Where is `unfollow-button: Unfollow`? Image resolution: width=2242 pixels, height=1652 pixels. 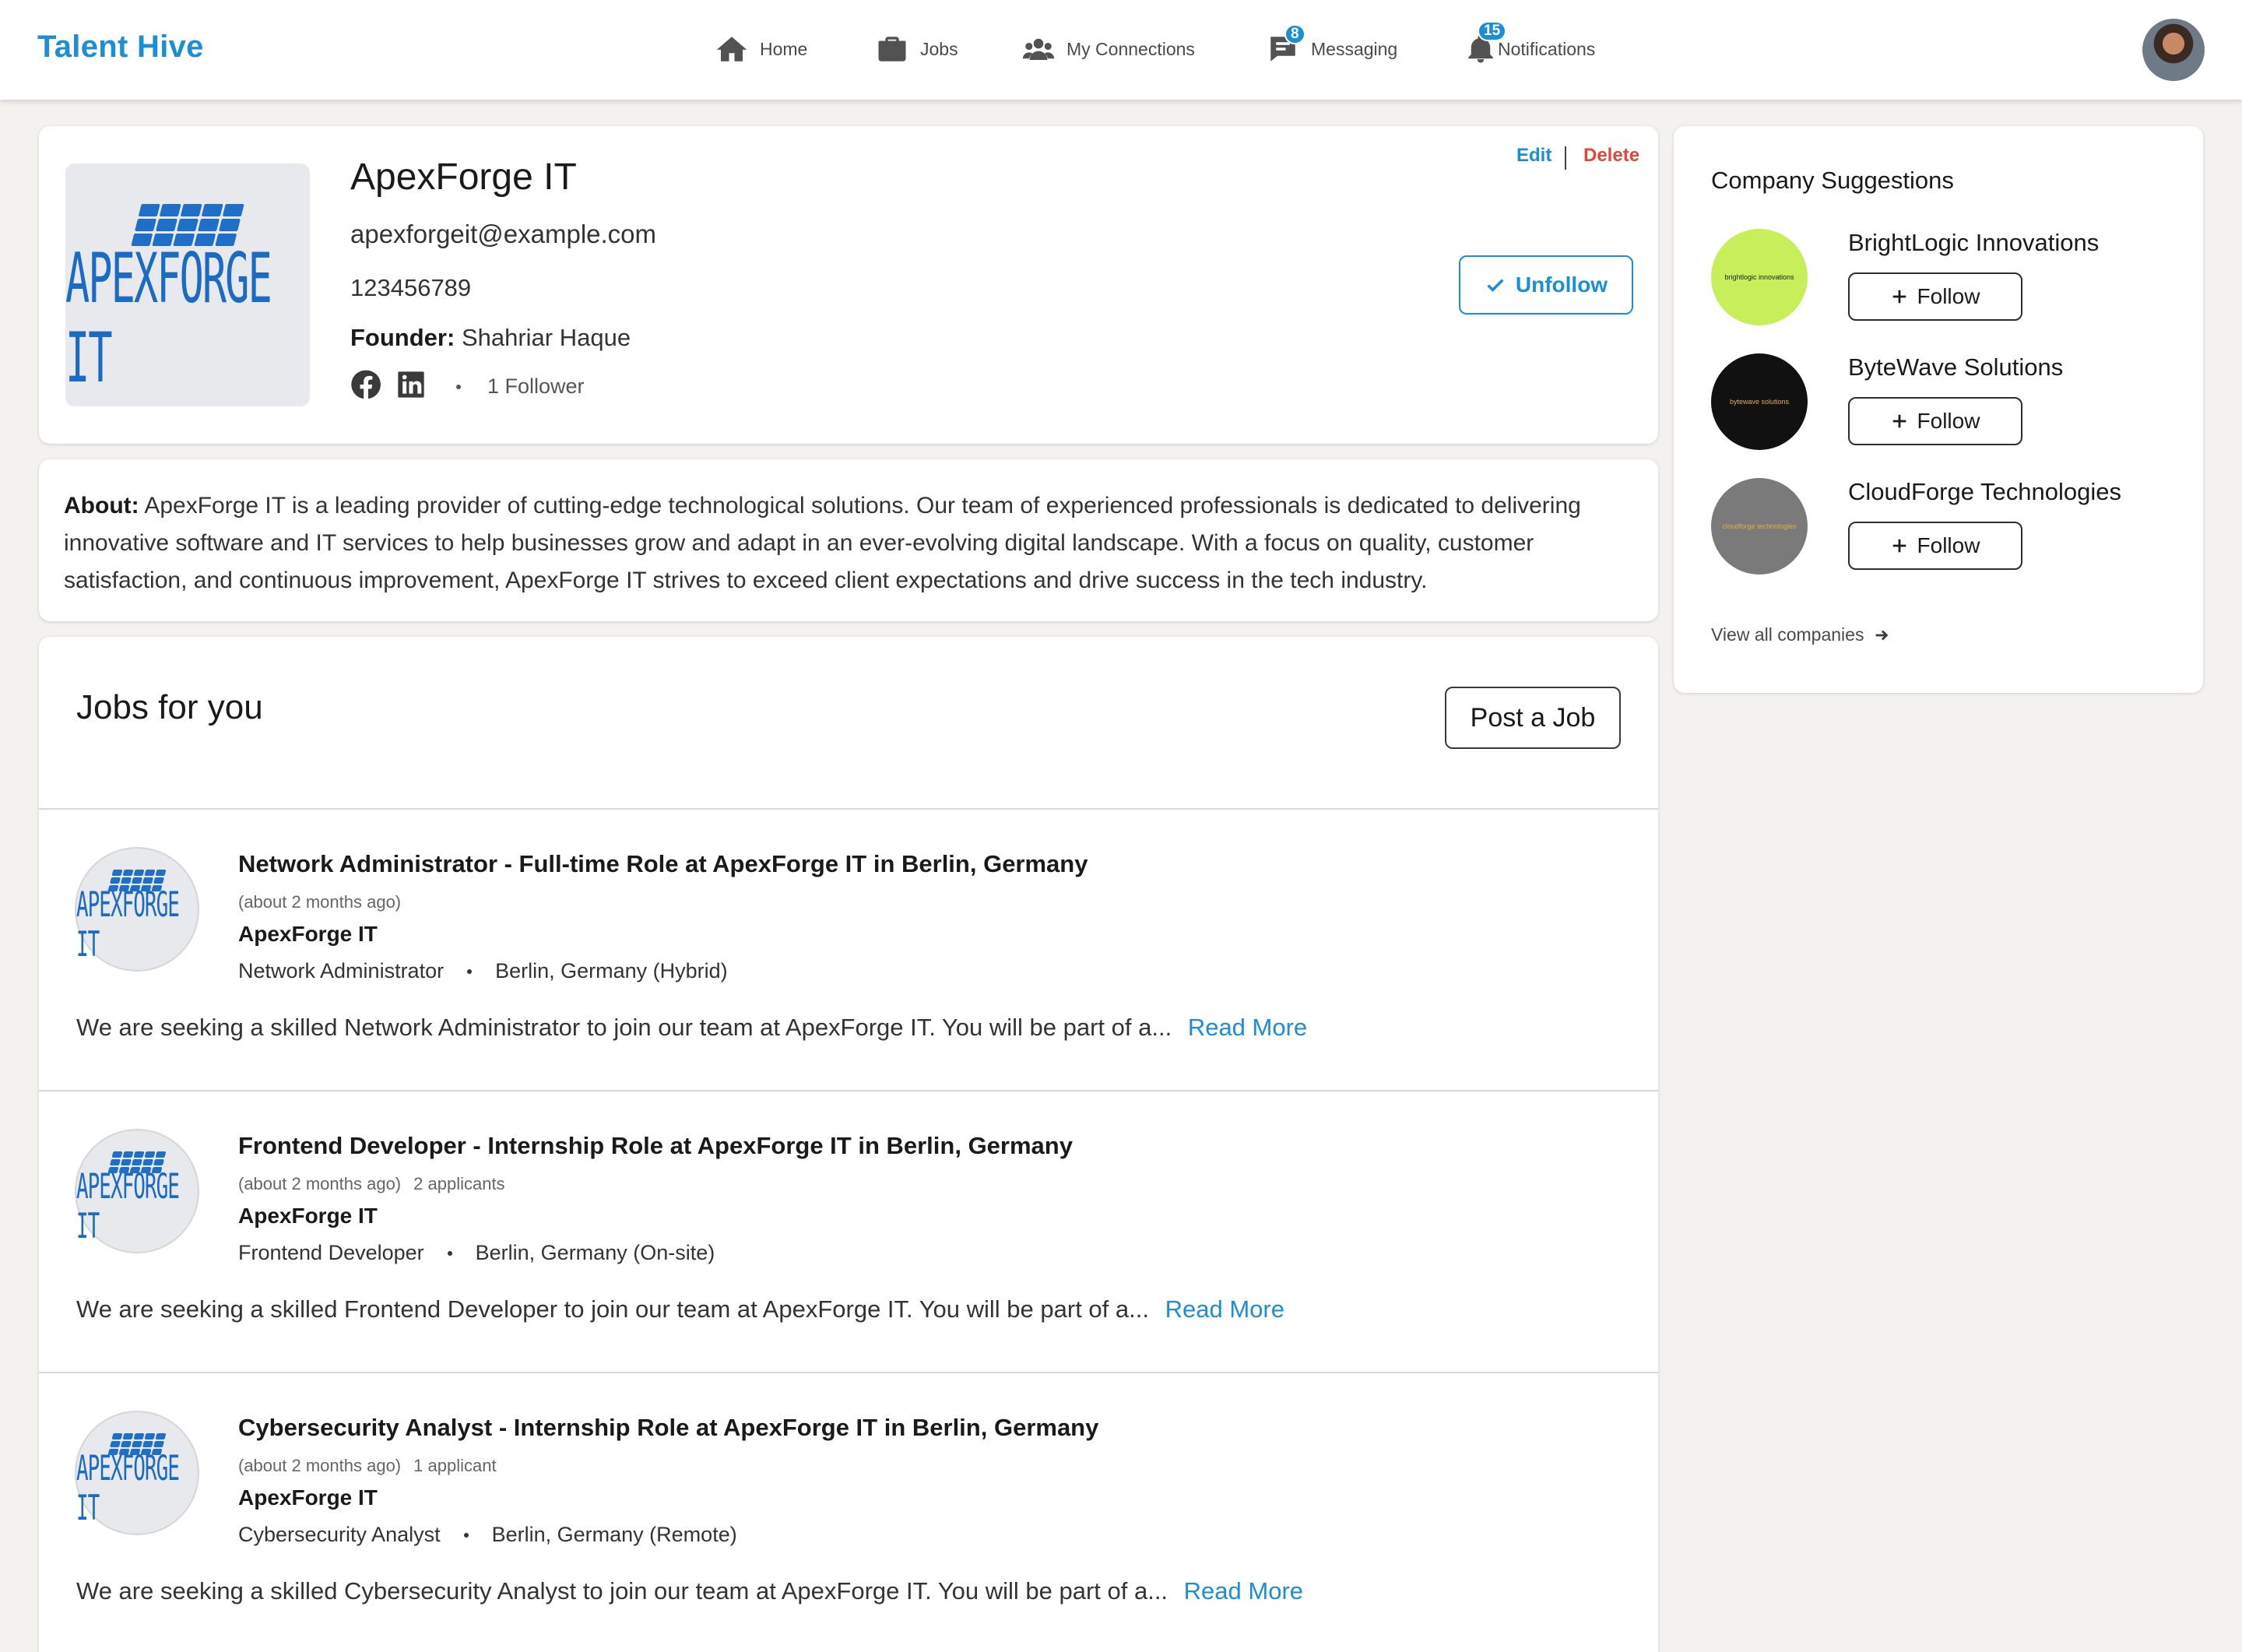 unfollow-button: Unfollow is located at coordinates (1546, 285).